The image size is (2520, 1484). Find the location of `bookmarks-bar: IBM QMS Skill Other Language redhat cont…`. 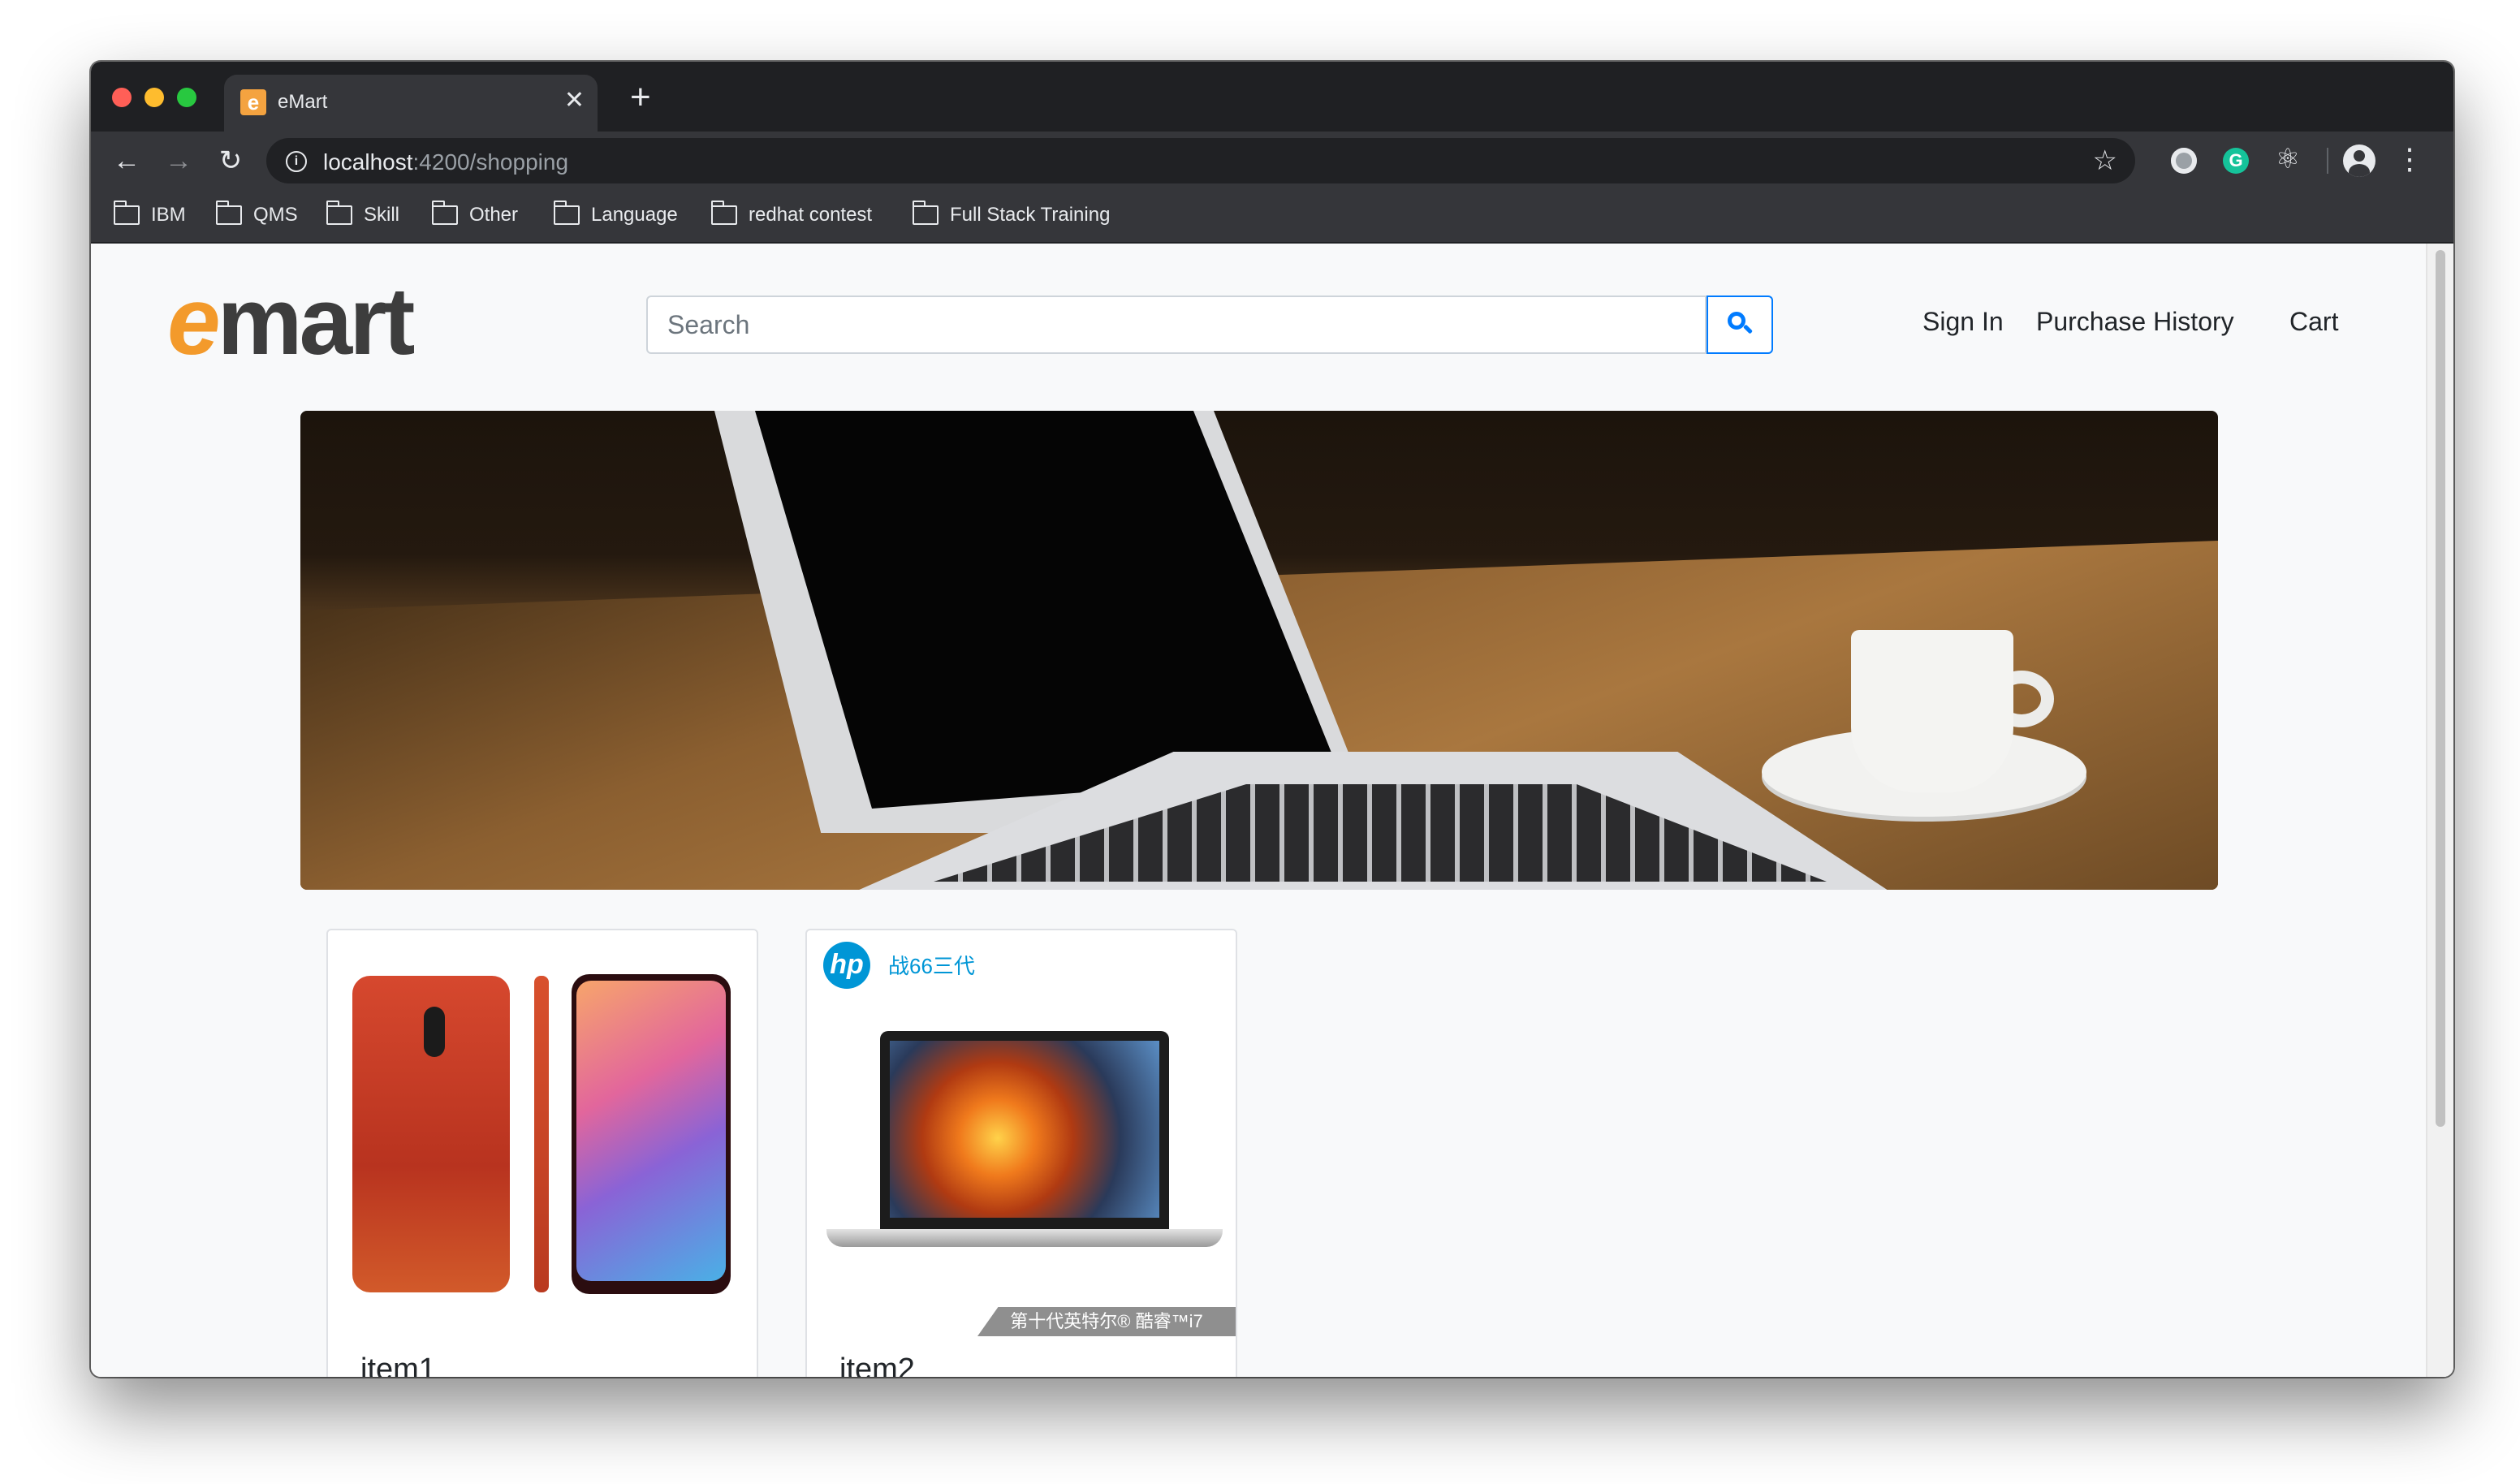

bookmarks-bar: IBM QMS Skill Other Language redhat cont… is located at coordinates (1272, 217).